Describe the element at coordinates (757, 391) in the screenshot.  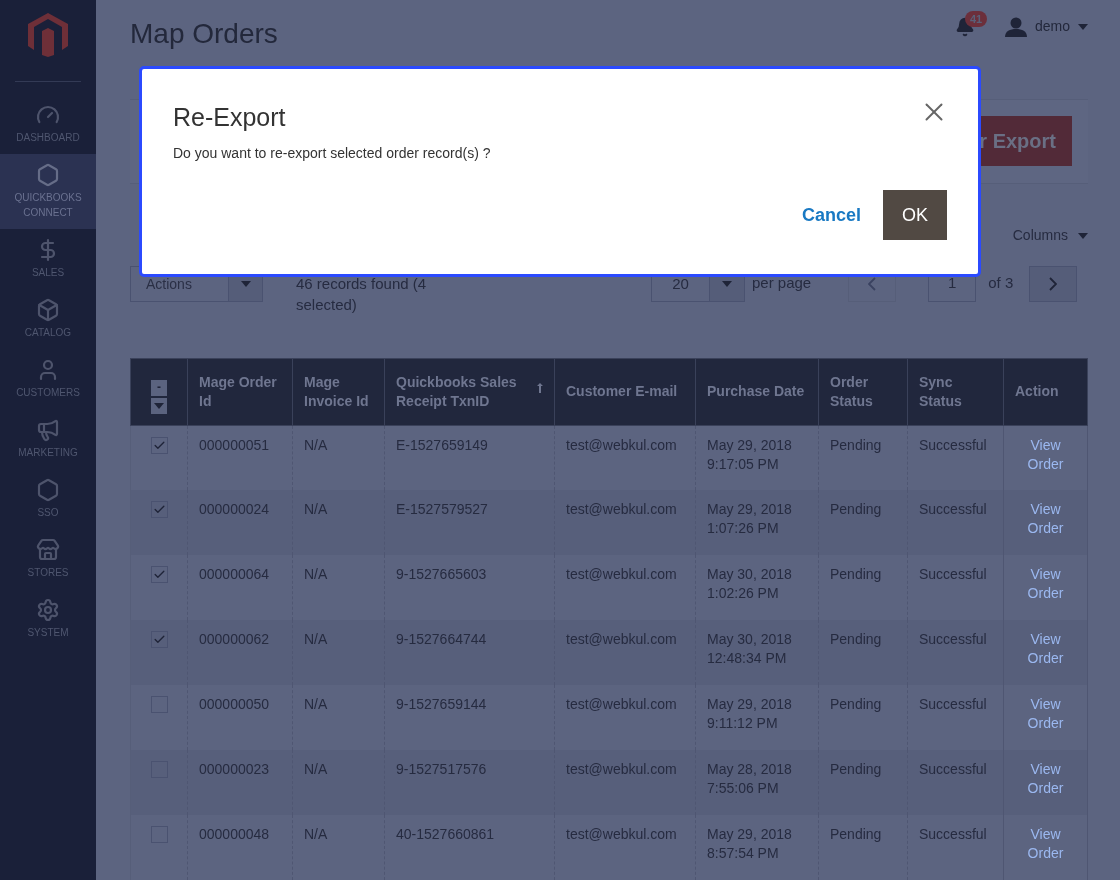
I see `column-header: Purchase Date` at that location.